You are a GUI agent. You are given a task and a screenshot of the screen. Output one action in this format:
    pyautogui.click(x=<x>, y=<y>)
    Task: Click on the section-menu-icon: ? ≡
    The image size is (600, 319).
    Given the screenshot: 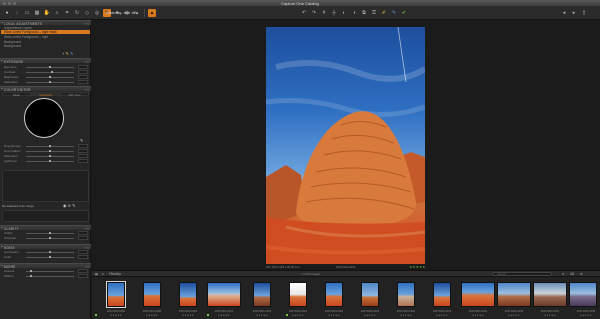 What is the action you would take?
    pyautogui.click(x=87, y=62)
    